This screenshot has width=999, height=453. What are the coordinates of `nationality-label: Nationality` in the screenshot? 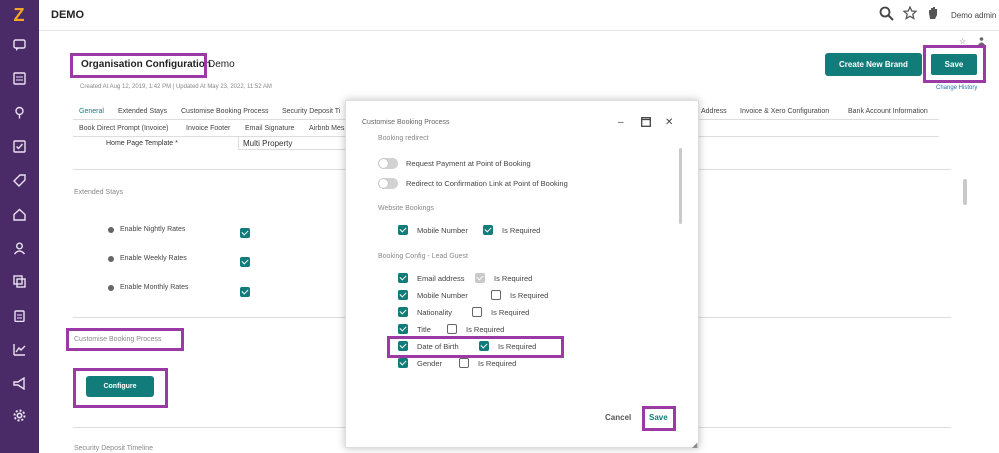 It's located at (435, 312).